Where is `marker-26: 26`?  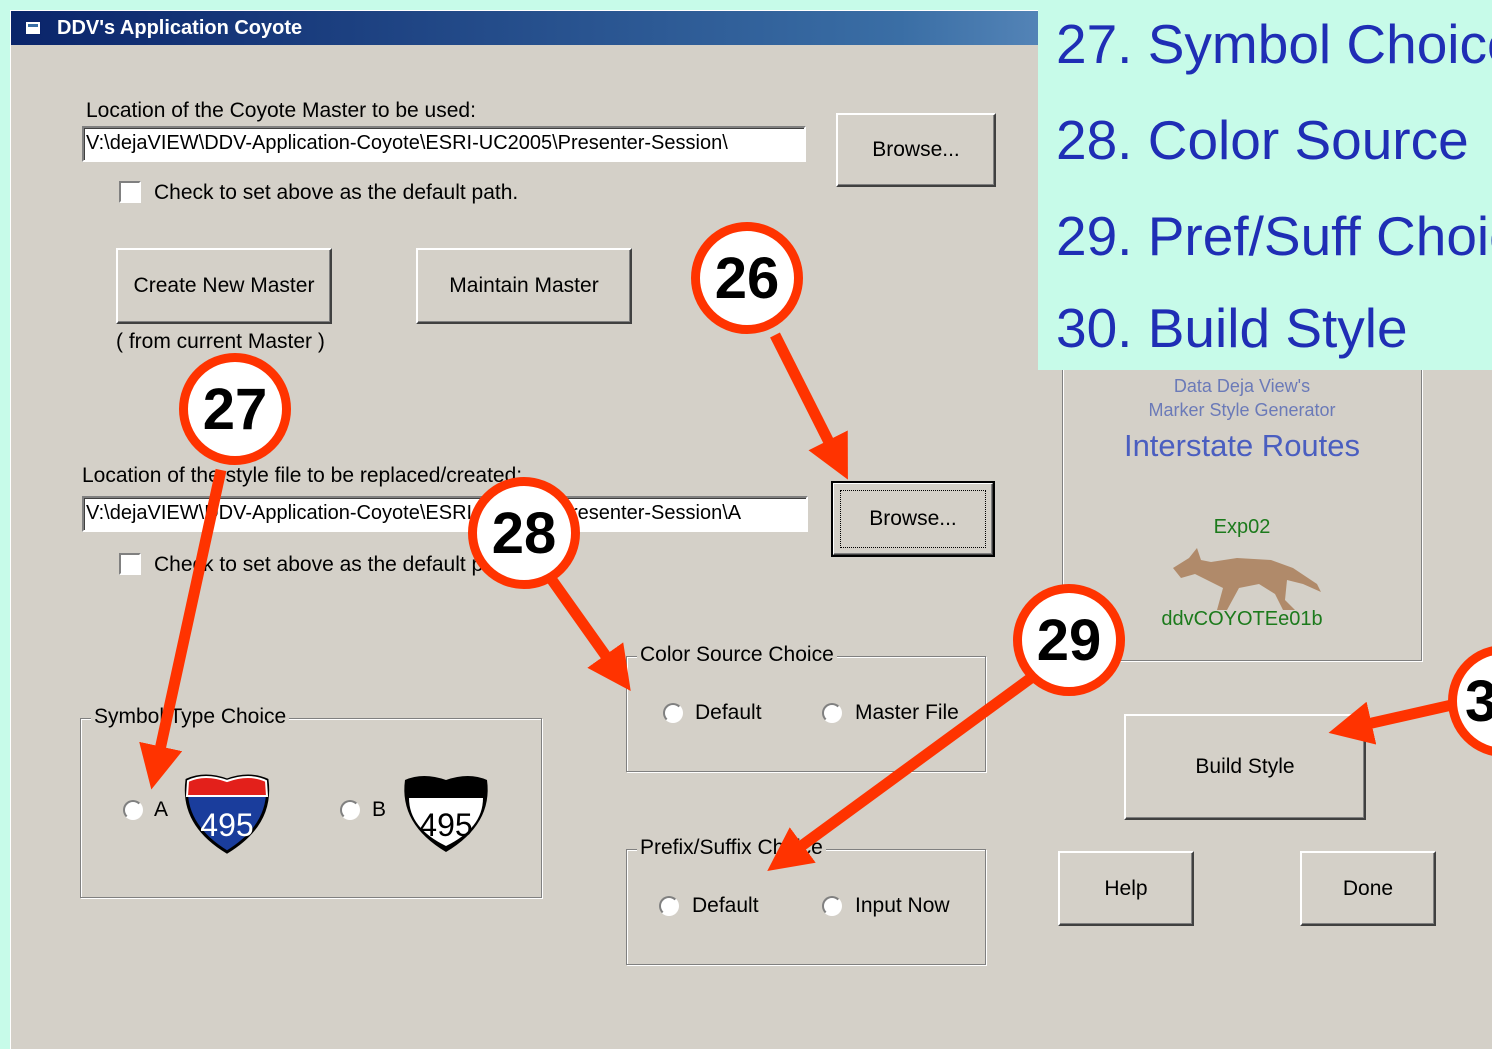
marker-26: 26 is located at coordinates (747, 278).